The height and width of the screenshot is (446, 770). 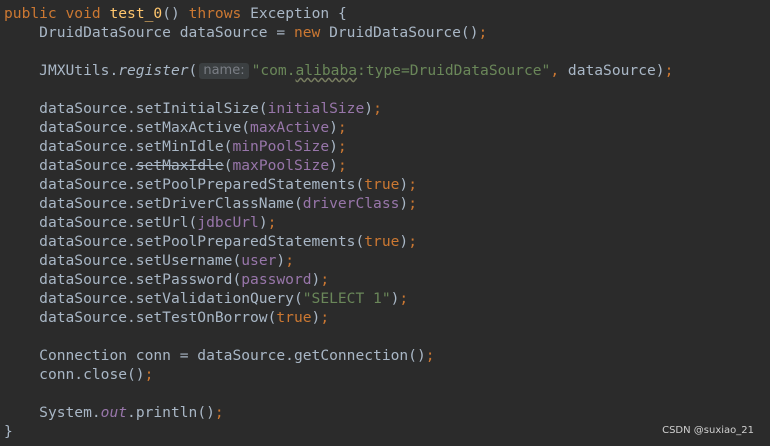 I want to click on code-text: dataSource.setPassword(, so click(x=140, y=279).